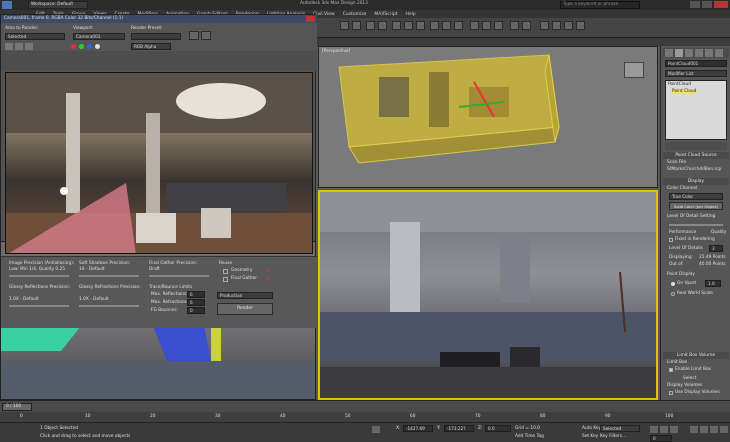 The height and width of the screenshot is (442, 730). Describe the element at coordinates (488, 117) in the screenshot. I see `viewport-perspective: [Perspective]` at that location.